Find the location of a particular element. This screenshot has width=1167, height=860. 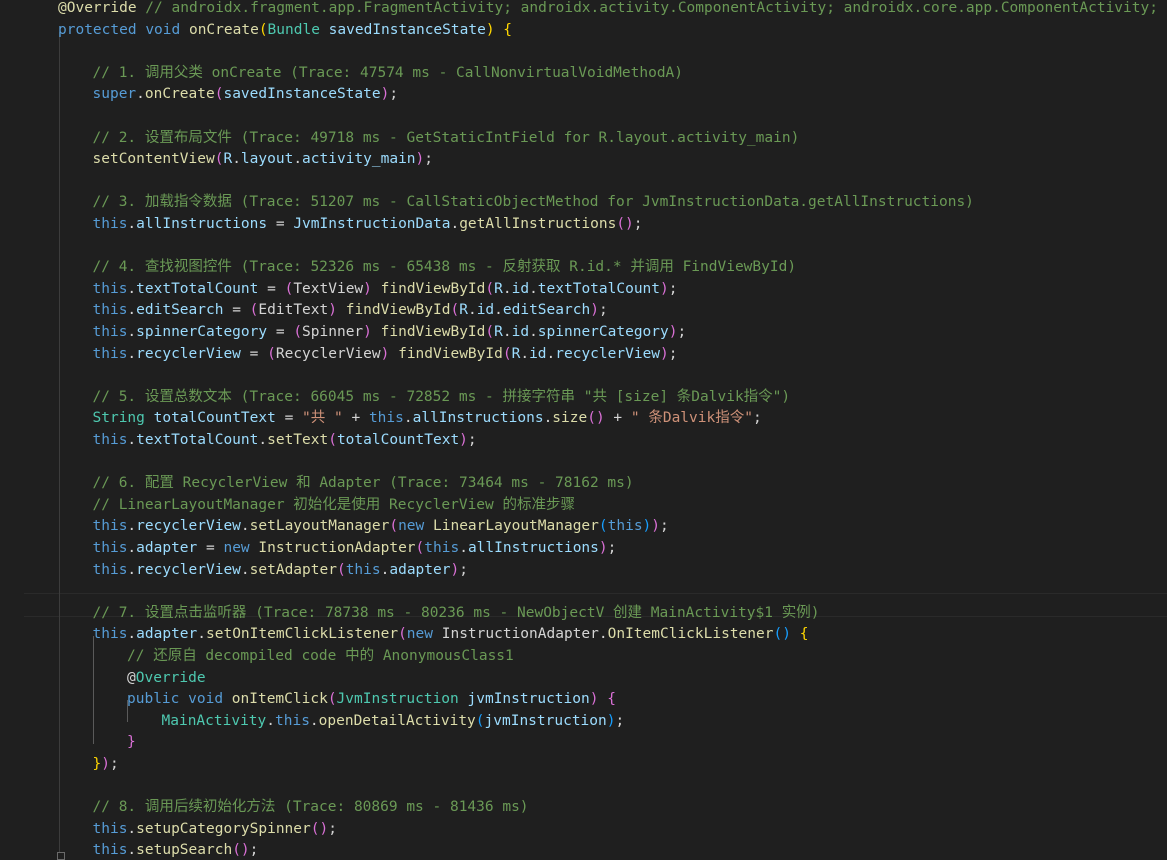

code-token: setOnItemClickListener is located at coordinates (302, 634).